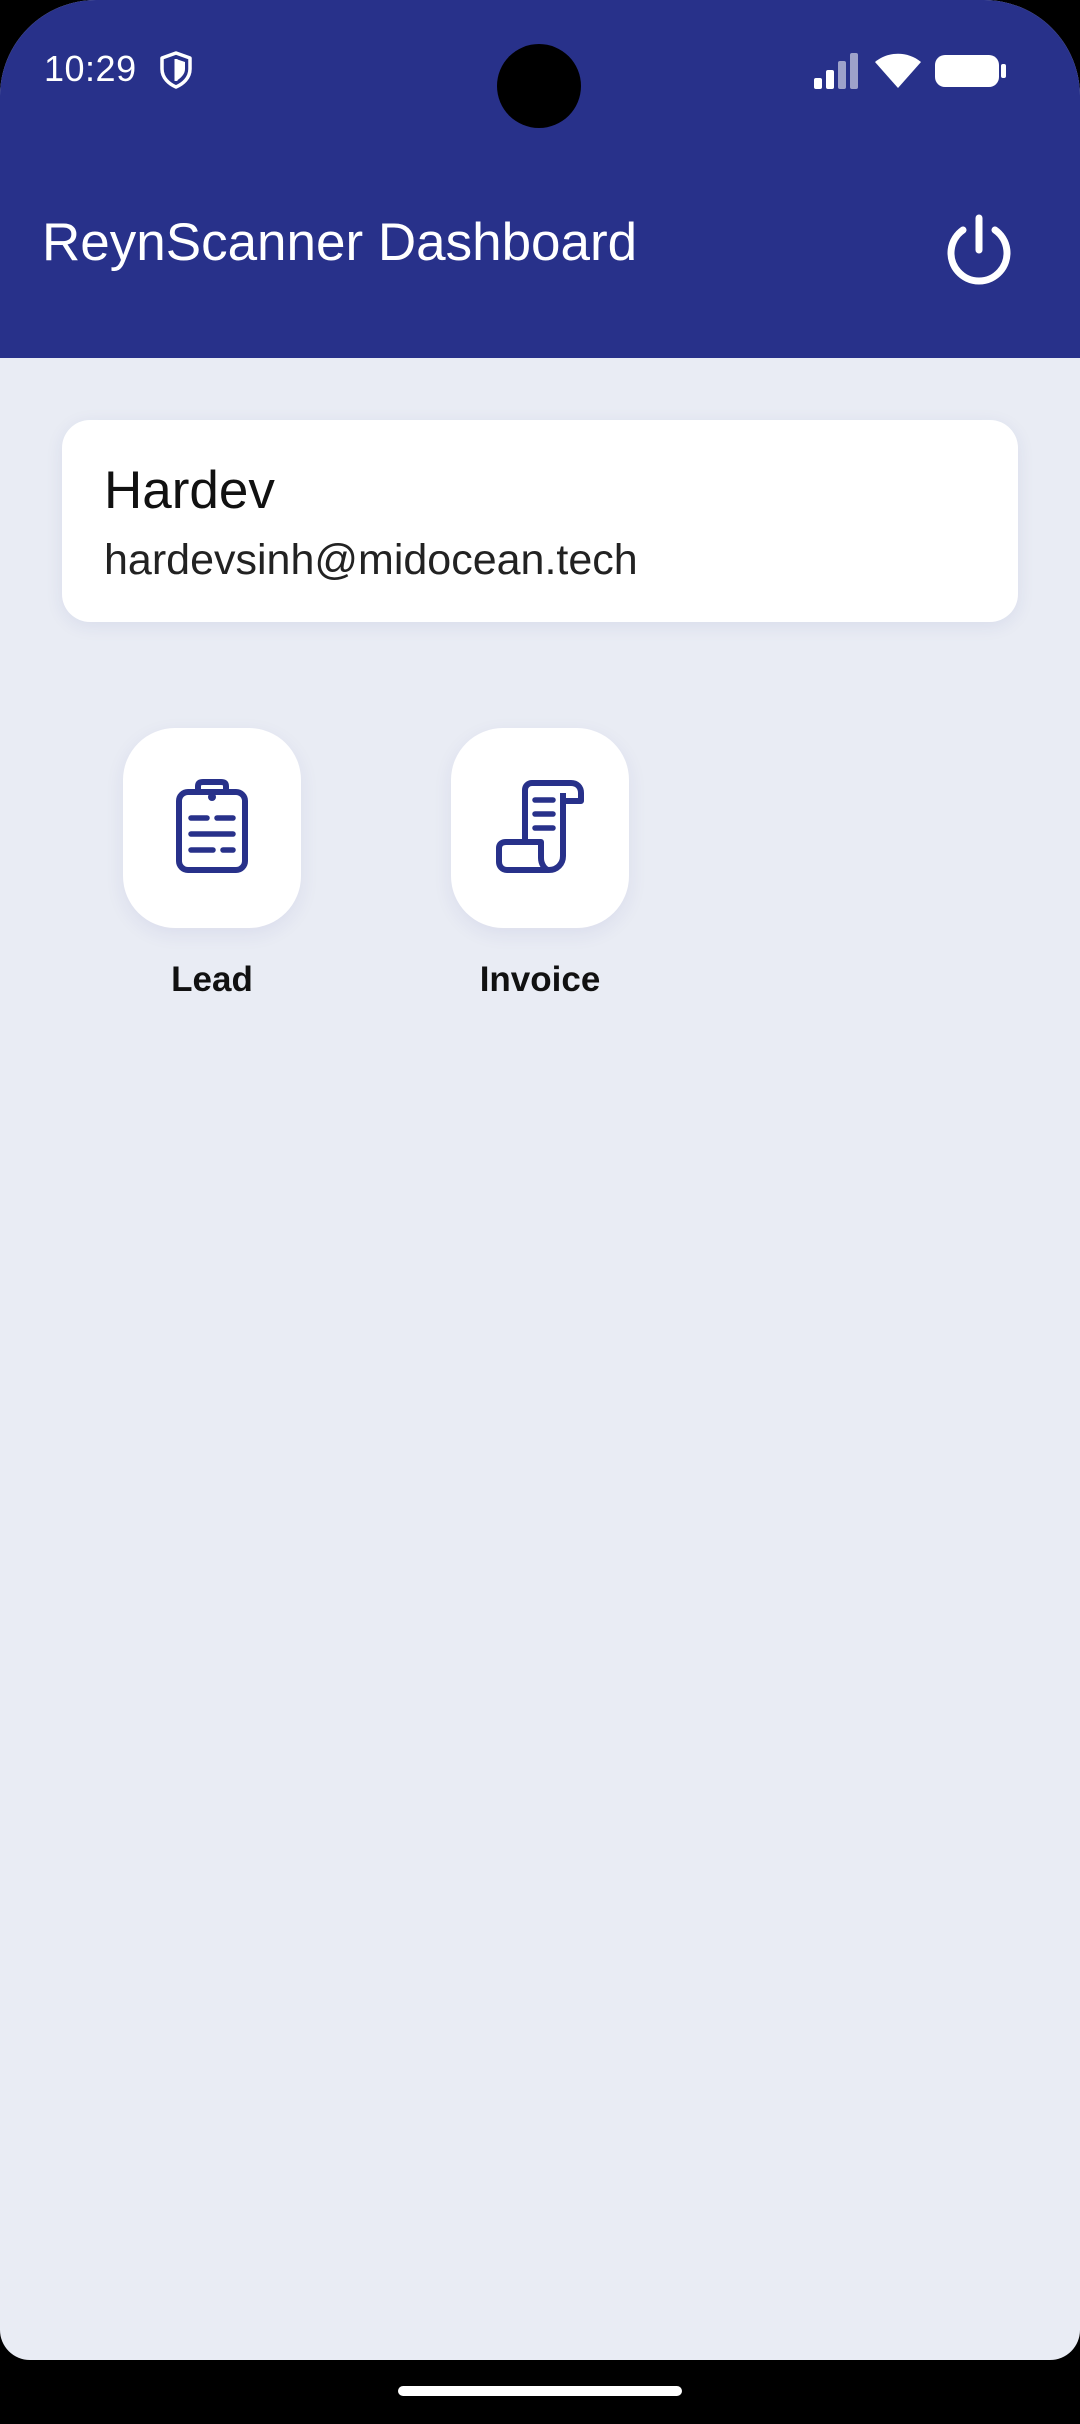 This screenshot has height=2424, width=1080. I want to click on receipt-scroll-icon, so click(540, 826).